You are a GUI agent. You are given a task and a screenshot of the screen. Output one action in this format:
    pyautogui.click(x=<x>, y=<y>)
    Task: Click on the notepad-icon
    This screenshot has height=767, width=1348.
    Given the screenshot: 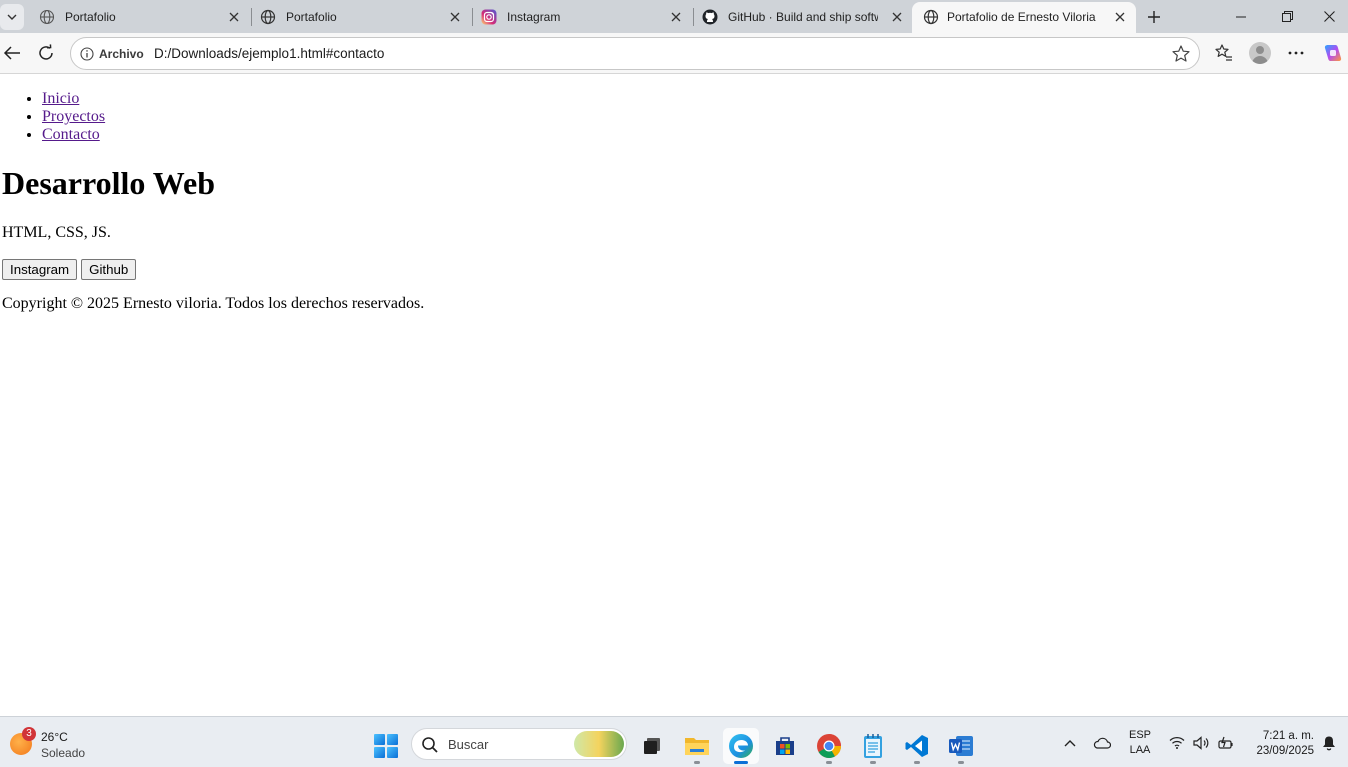 What is the action you would take?
    pyautogui.click(x=873, y=746)
    